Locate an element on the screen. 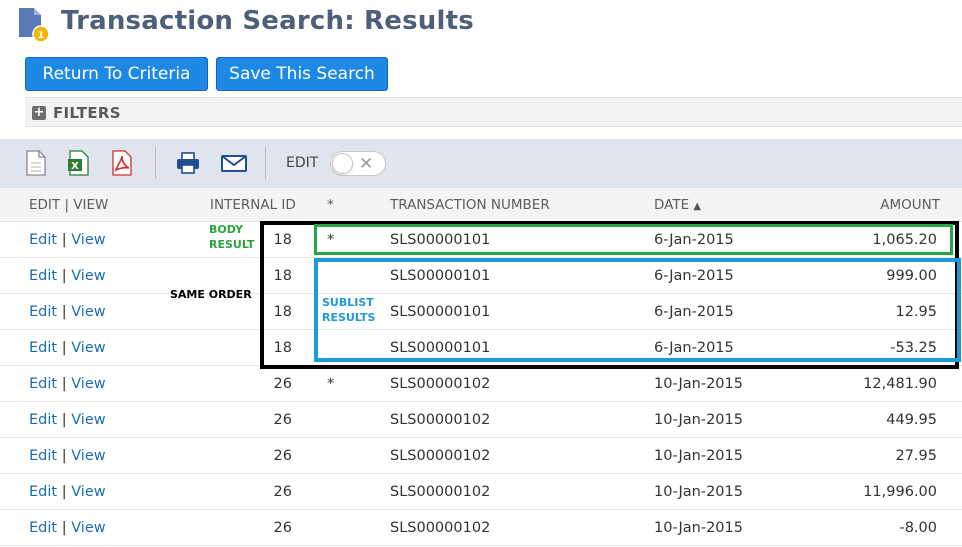 The image size is (962, 547). column-header-star: * is located at coordinates (330, 205).